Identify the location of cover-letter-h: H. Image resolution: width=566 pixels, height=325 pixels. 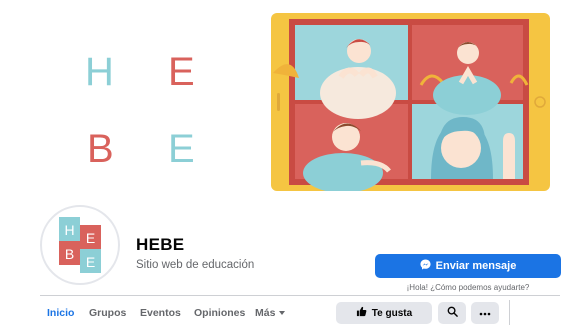
(99, 72).